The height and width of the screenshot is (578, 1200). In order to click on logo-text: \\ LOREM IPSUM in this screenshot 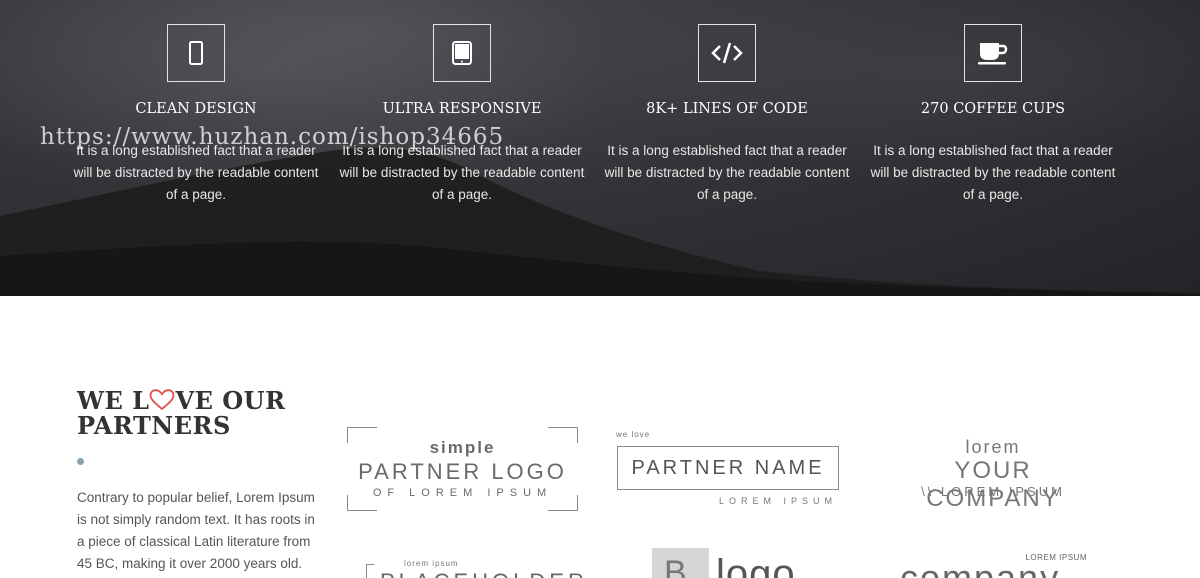, I will do `click(993, 491)`.